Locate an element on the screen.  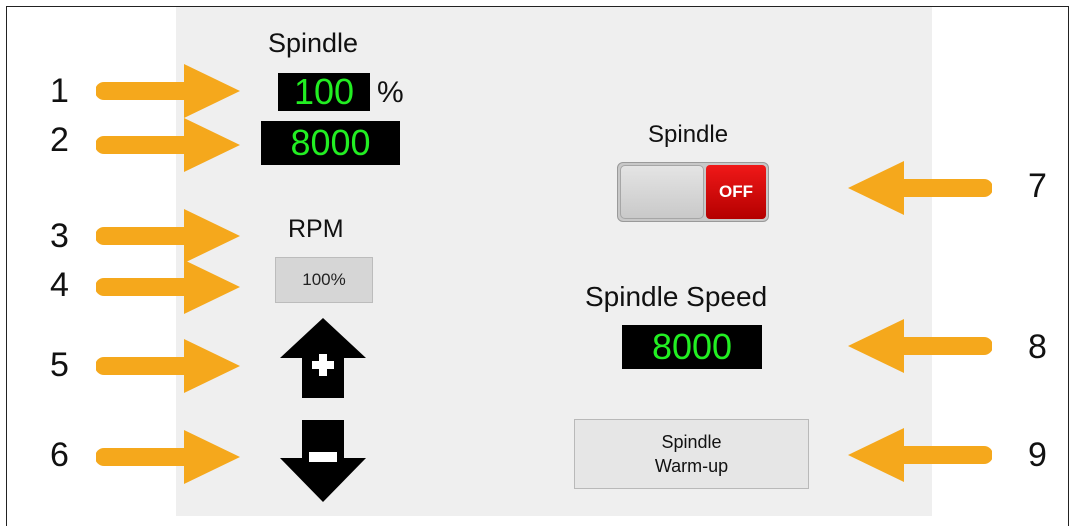
arrow-up-plus-icon is located at coordinates (323, 358).